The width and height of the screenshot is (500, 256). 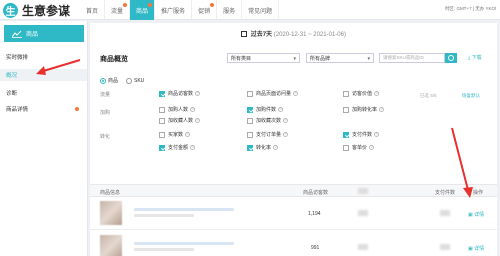 I want to click on nav-service: 服务, so click(x=230, y=10).